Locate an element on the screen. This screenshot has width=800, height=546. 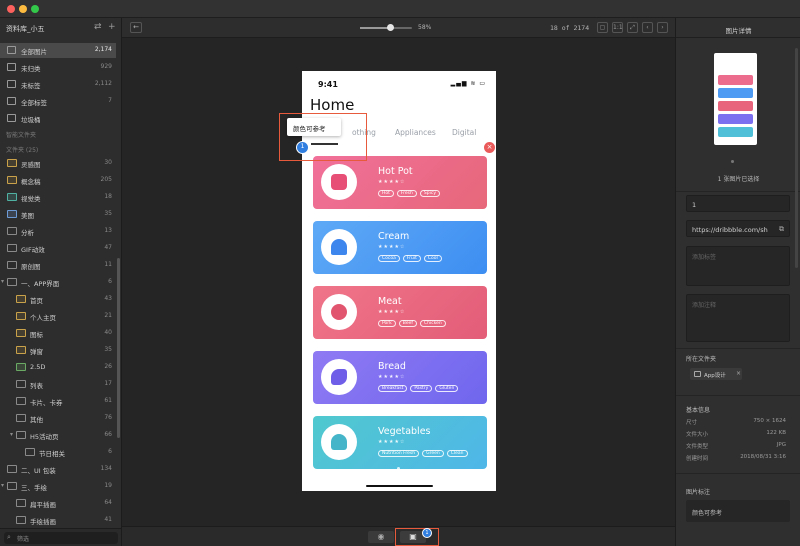
zoom-slider-handle is located at coordinates (390, 27).